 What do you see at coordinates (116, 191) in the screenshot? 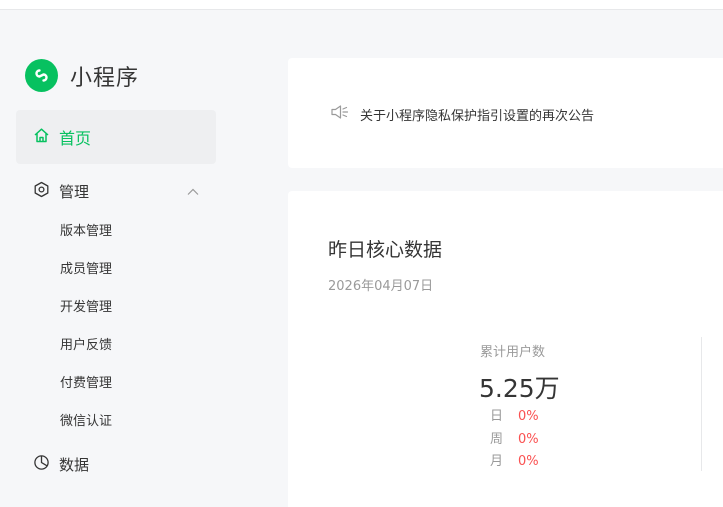
I see `sidebar-group-manage: 管理` at bounding box center [116, 191].